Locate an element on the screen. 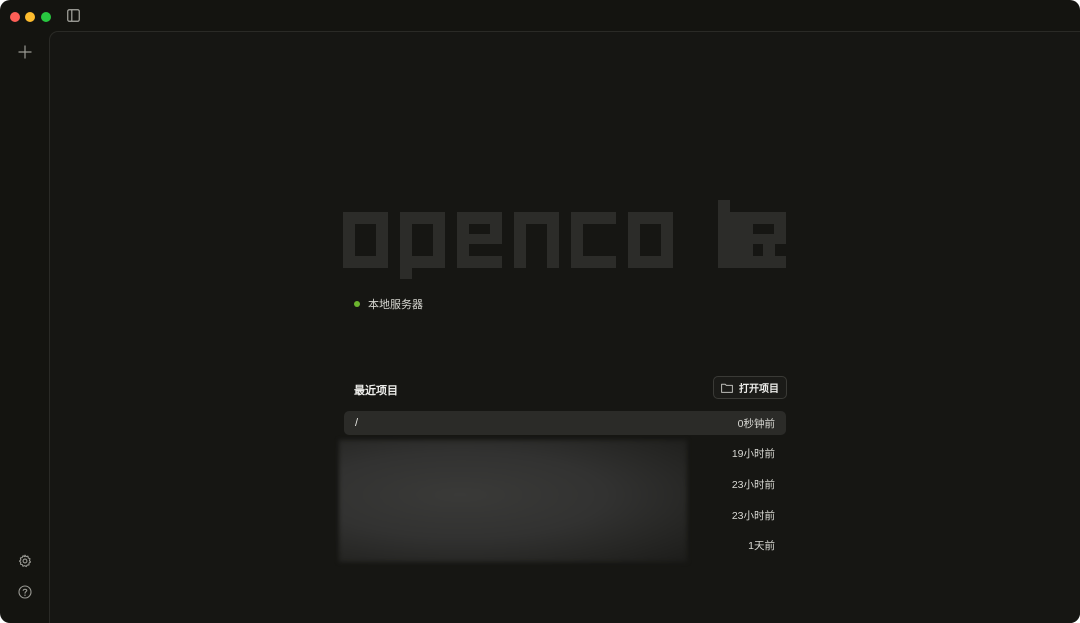  project-row: / 0秒钟前 is located at coordinates (565, 423).